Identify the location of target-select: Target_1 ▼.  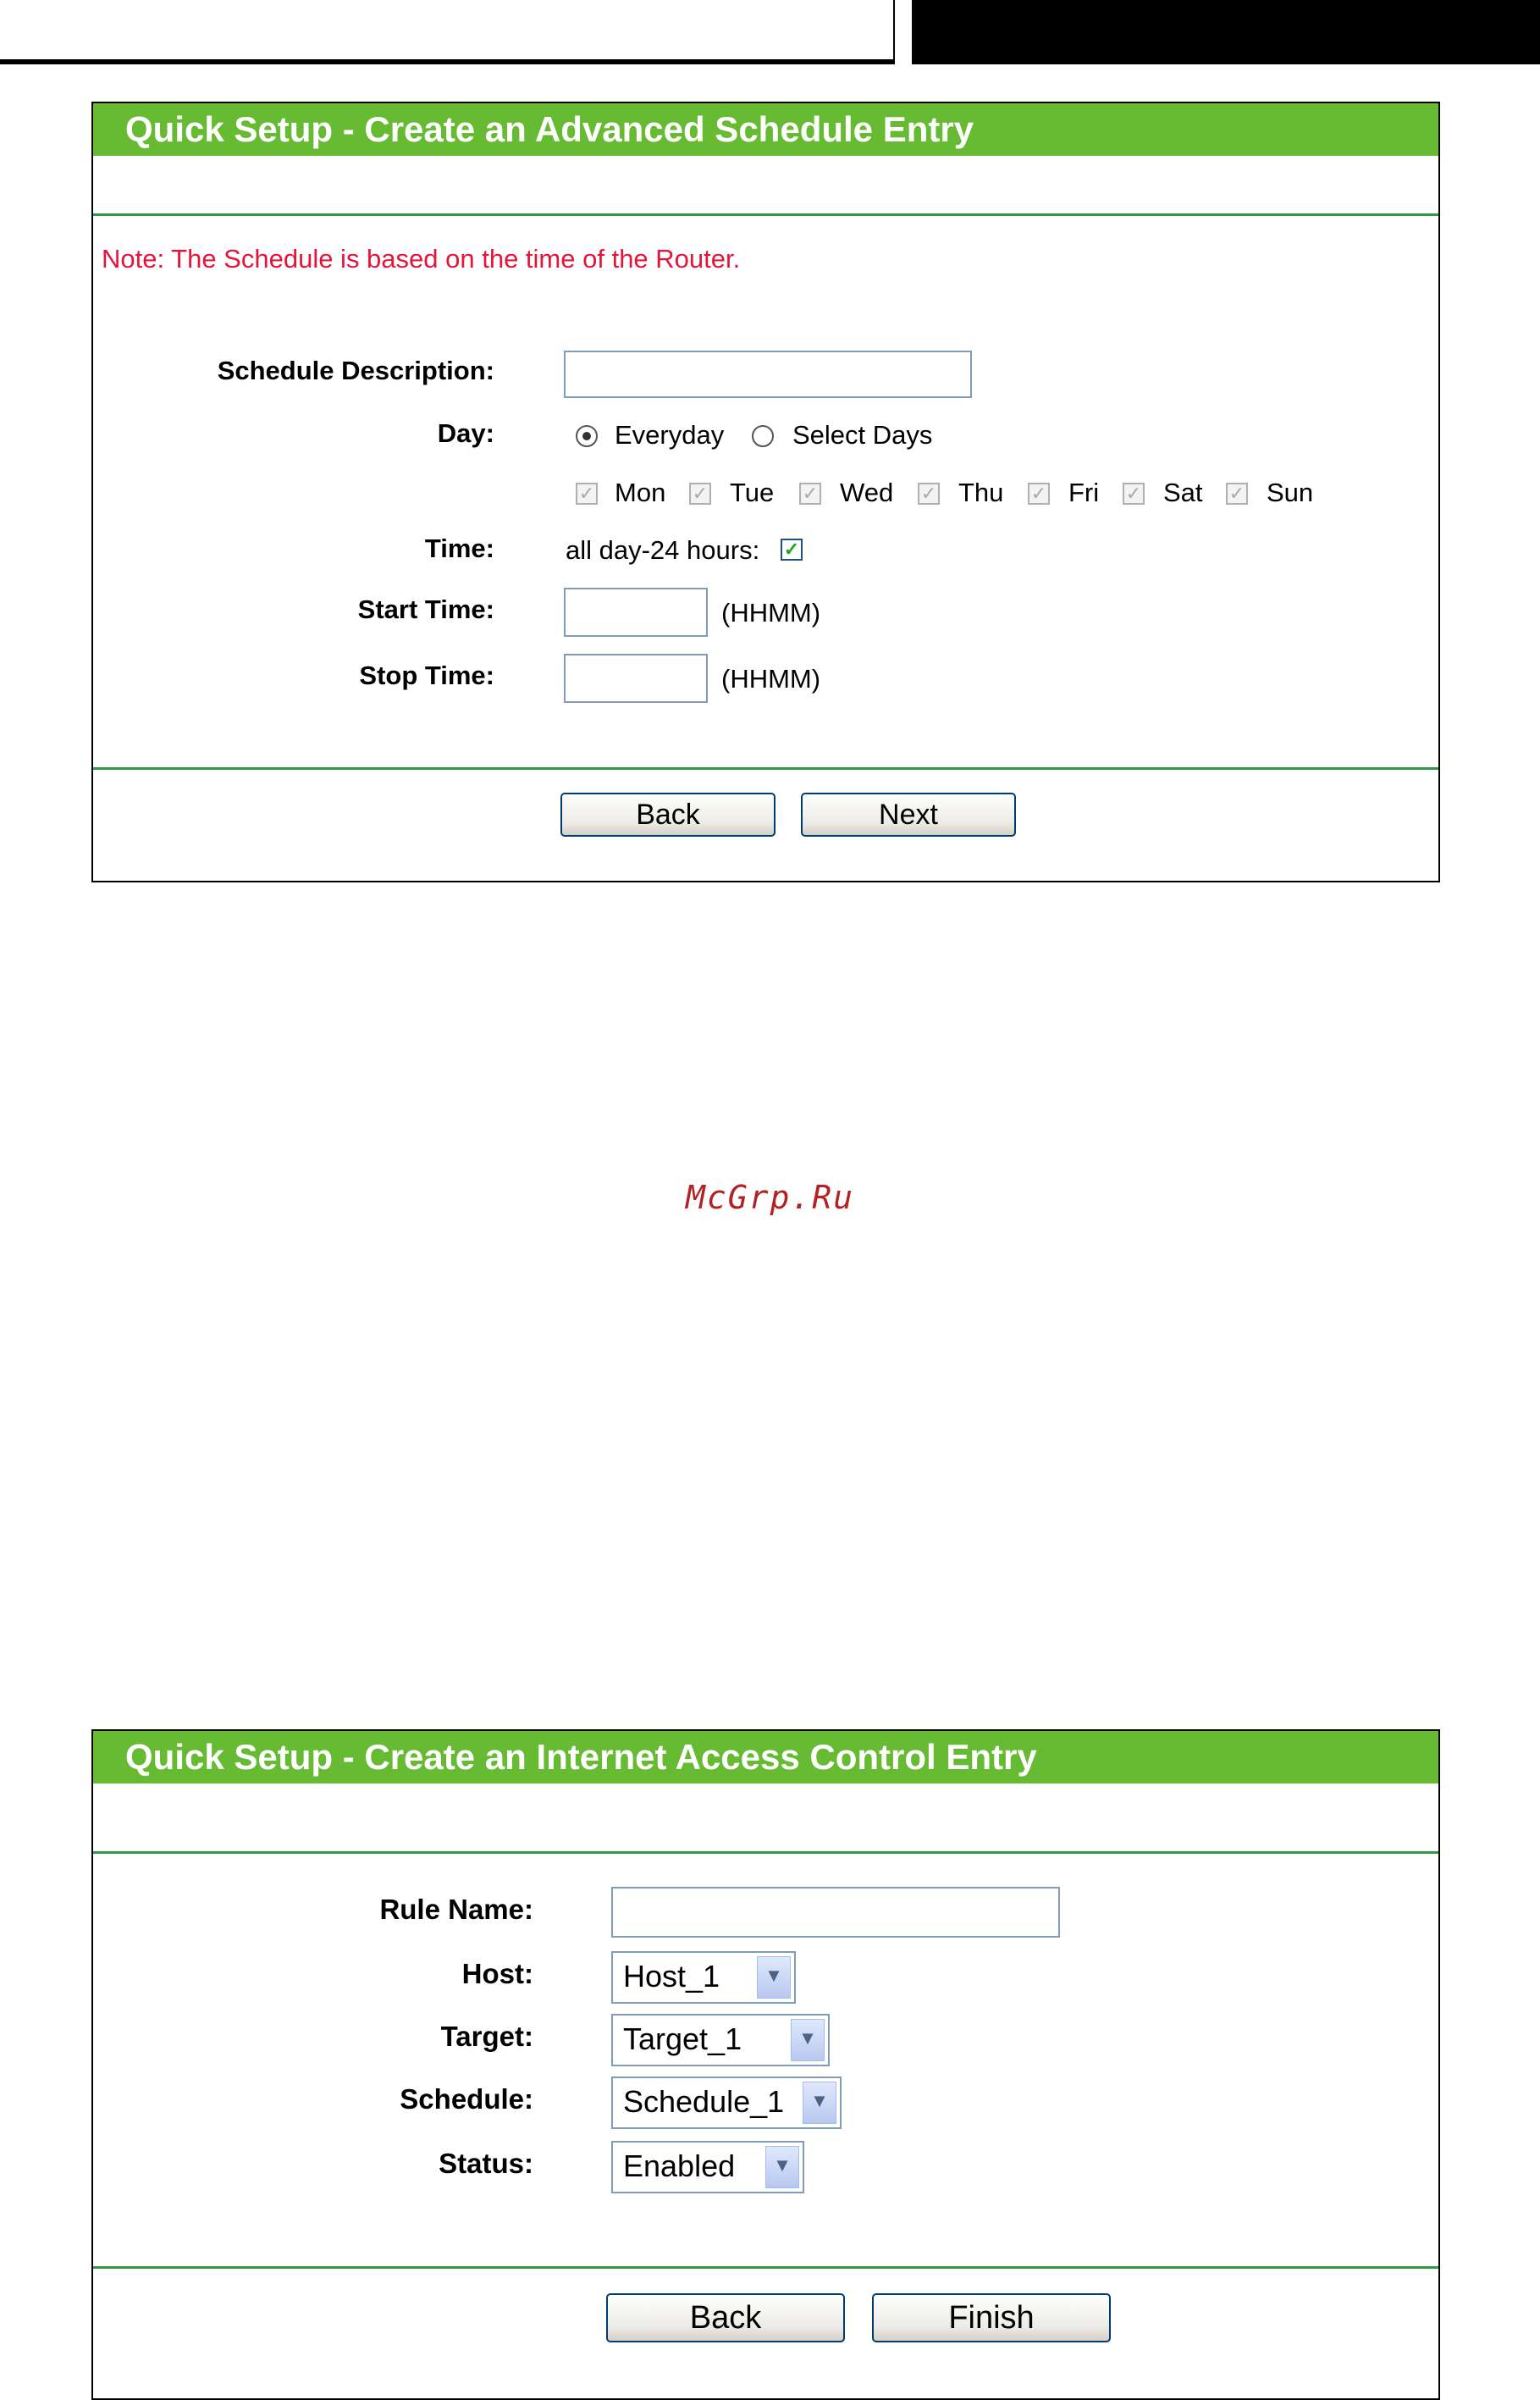
(720, 2040).